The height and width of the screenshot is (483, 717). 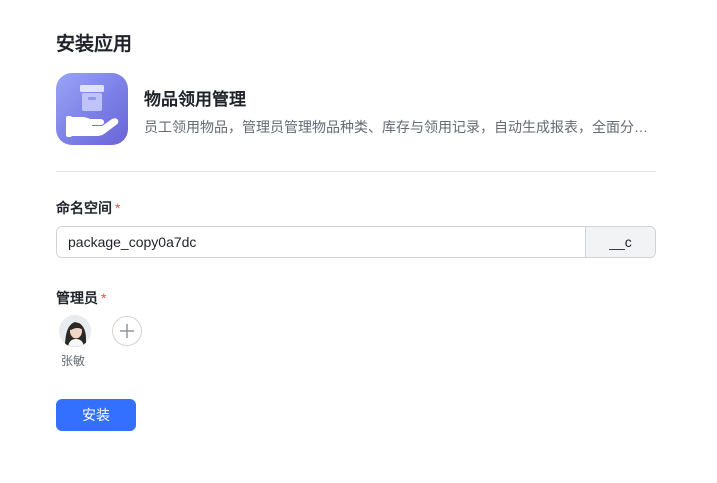 I want to click on admin-name: 张敏, so click(x=73, y=361).